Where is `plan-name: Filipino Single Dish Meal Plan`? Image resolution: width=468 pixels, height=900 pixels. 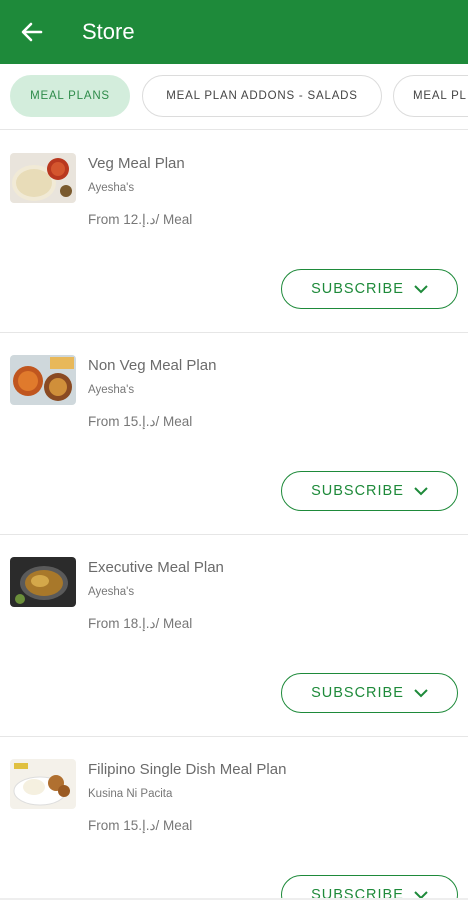 plan-name: Filipino Single Dish Meal Plan is located at coordinates (187, 769).